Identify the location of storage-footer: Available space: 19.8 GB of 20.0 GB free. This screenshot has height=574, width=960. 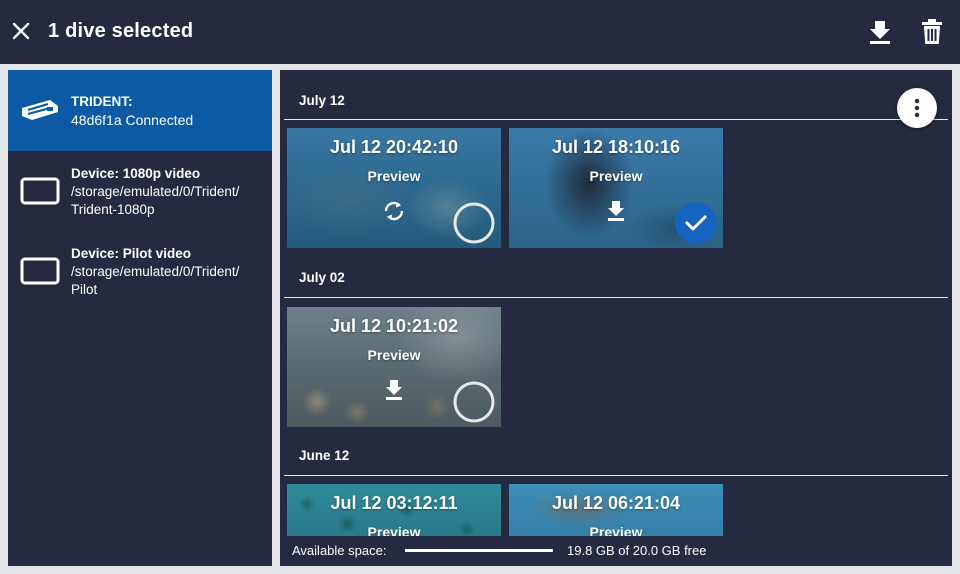
(616, 551).